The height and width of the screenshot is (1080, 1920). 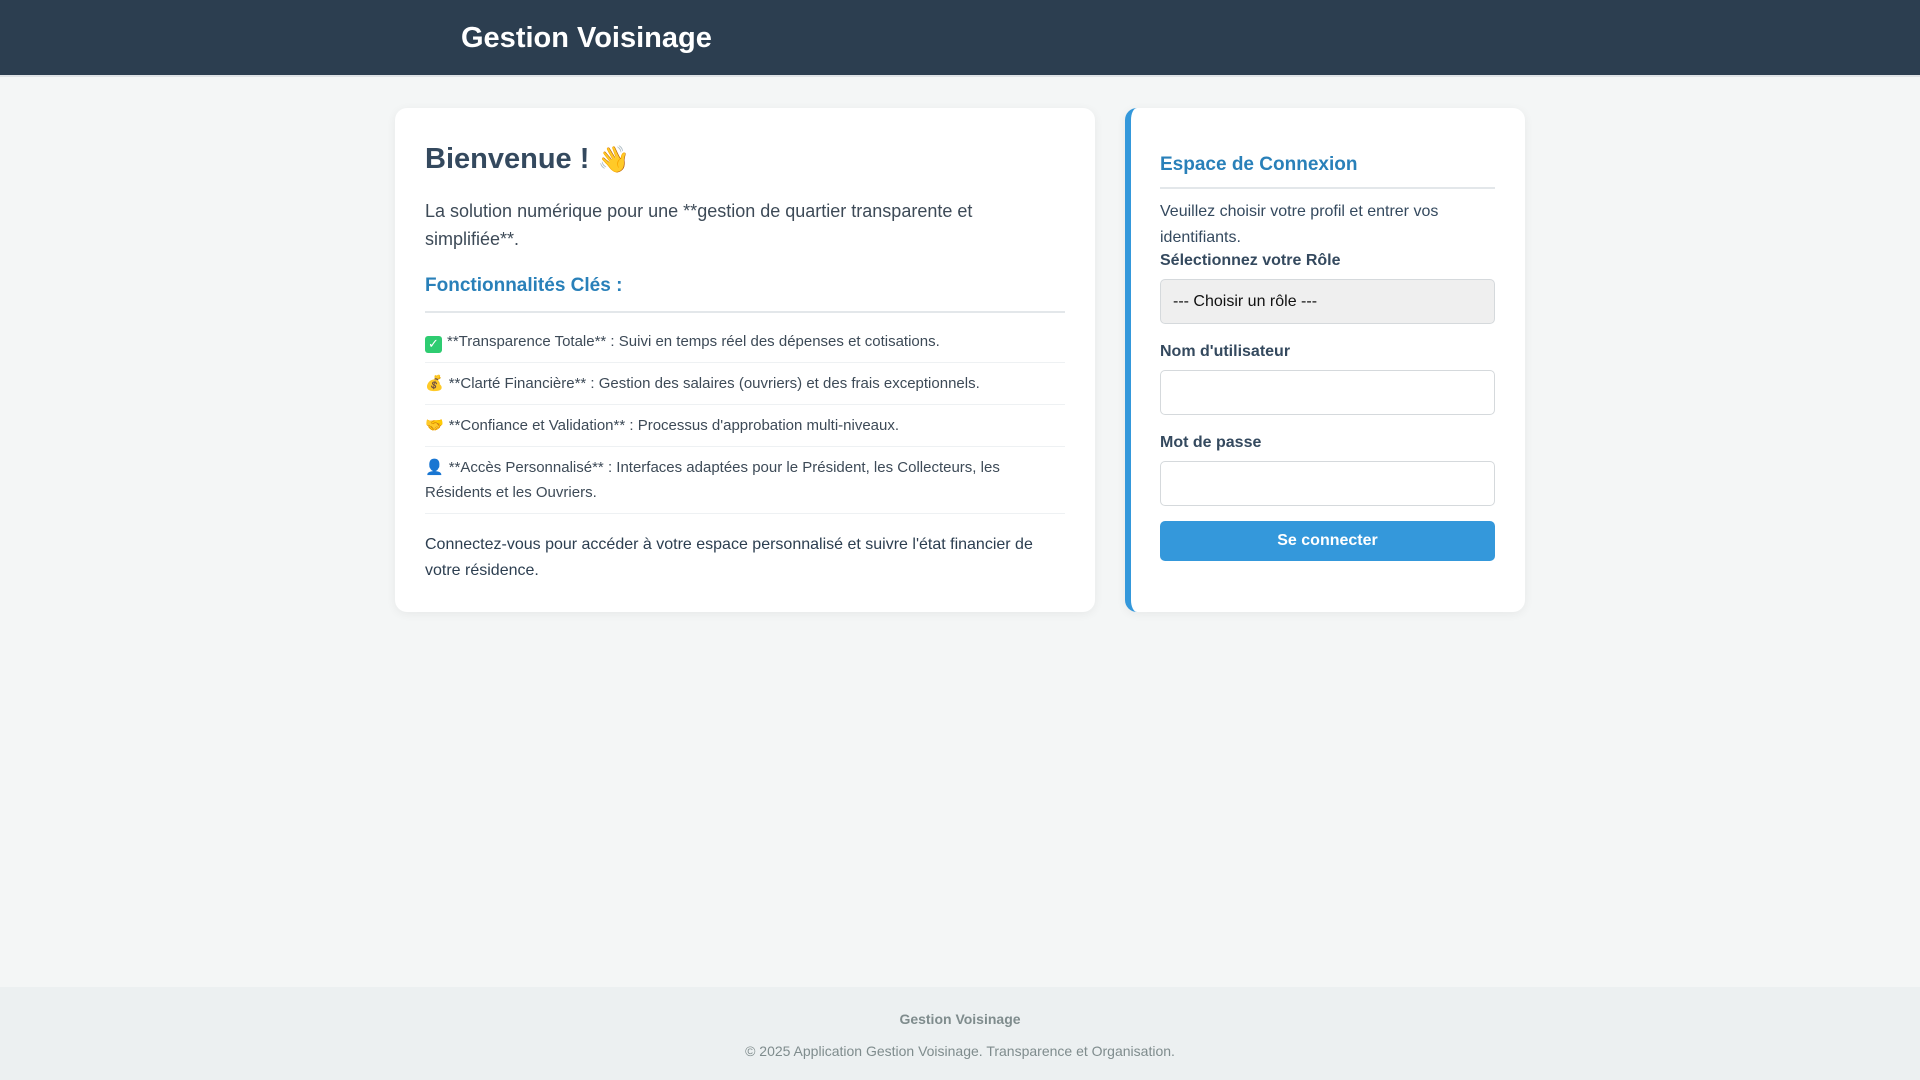 What do you see at coordinates (1327, 301) in the screenshot?
I see `role-select: --- Choisir un rôle ---` at bounding box center [1327, 301].